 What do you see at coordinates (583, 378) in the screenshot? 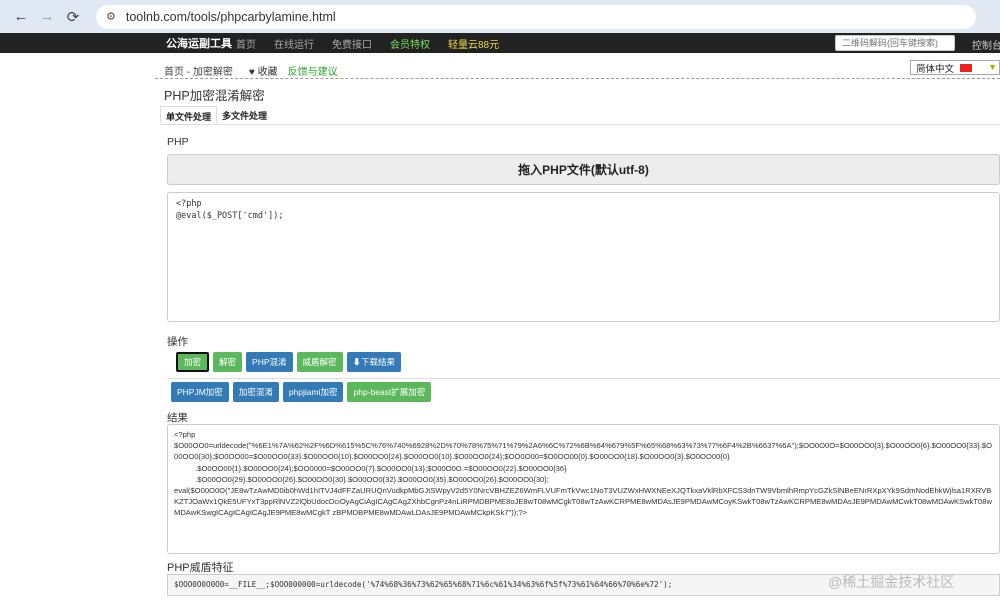
I see `button-row-divider` at bounding box center [583, 378].